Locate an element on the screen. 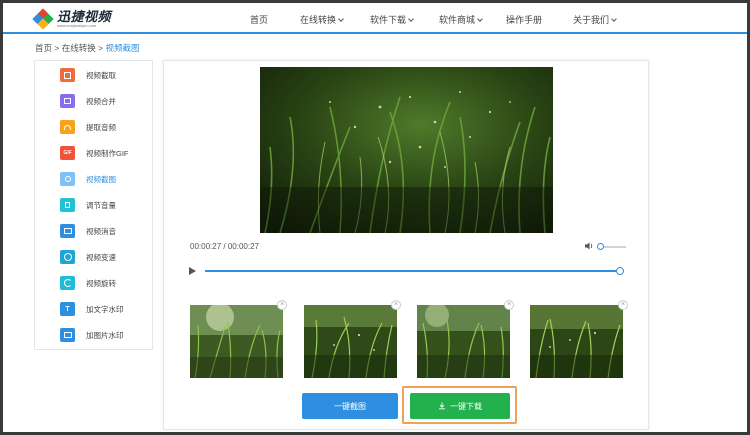  site-logo: 迅捷视频 www.xunjieshipin.com is located at coordinates (73, 19).